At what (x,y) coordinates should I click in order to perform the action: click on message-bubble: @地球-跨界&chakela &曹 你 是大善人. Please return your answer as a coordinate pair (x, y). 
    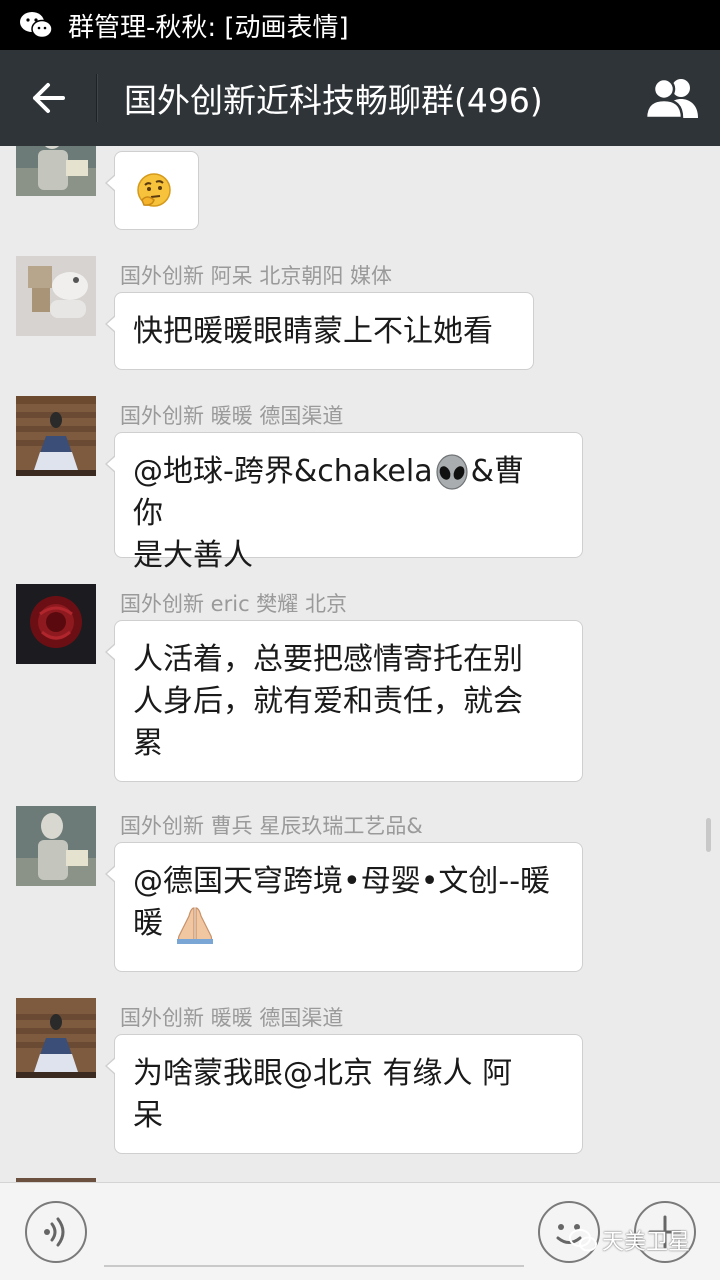
    Looking at the image, I should click on (344, 502).